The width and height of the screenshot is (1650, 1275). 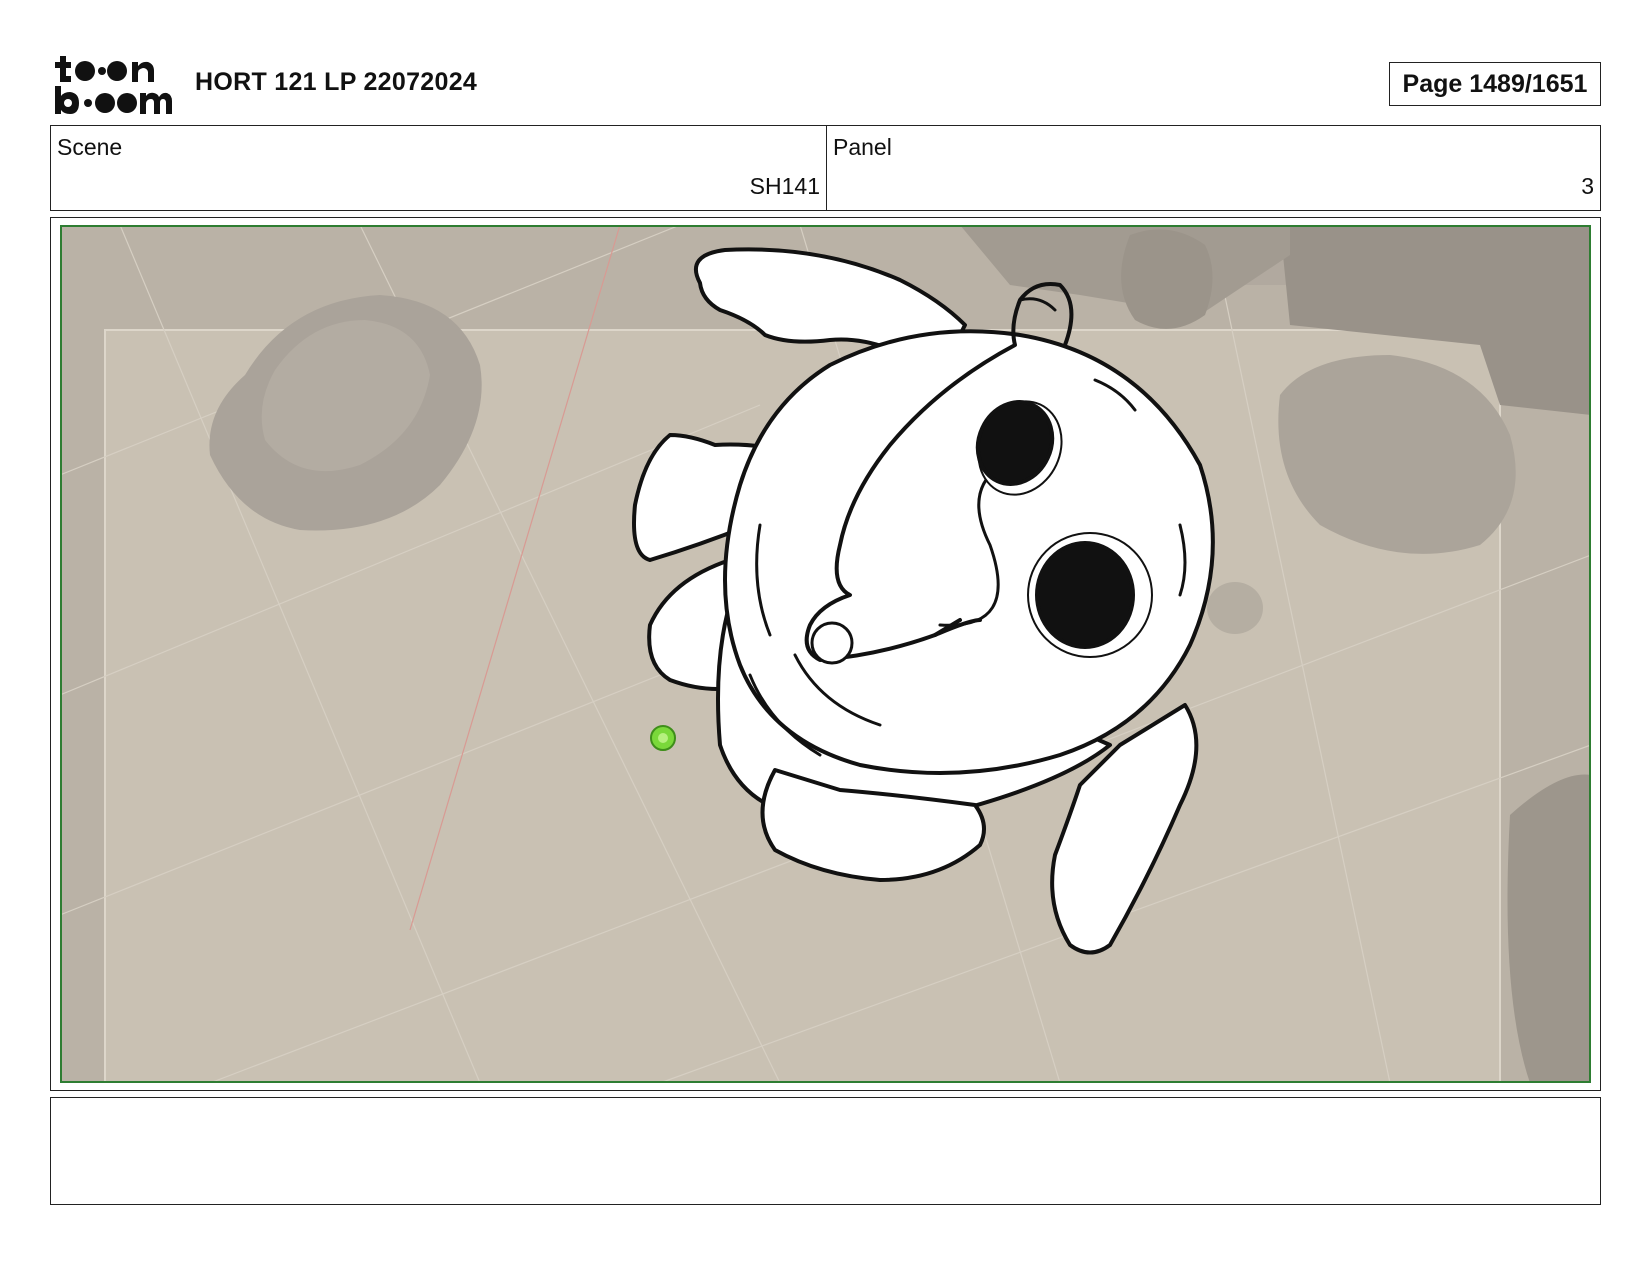 I want to click on green-position-marker-icon, so click(x=663, y=738).